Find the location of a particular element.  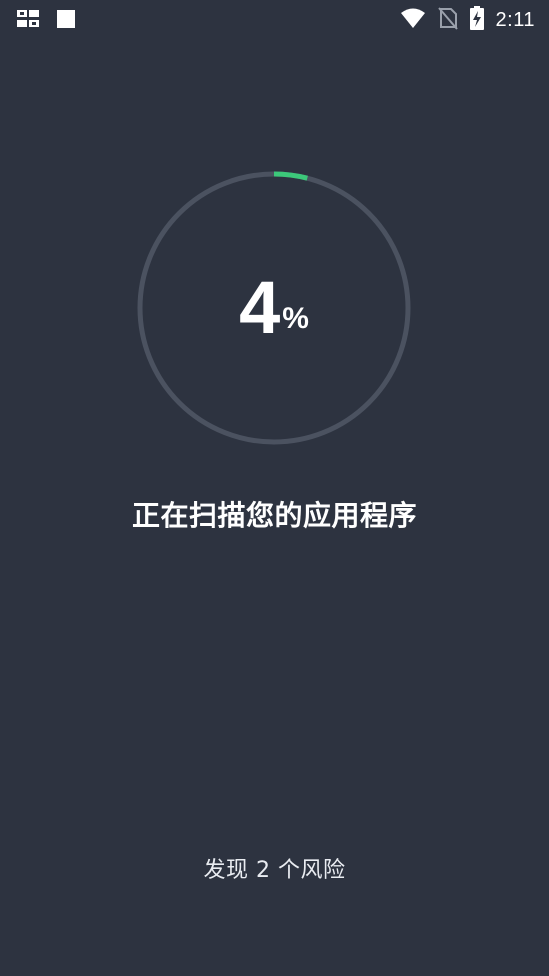

status-bar: 2:11 is located at coordinates (274, 19).